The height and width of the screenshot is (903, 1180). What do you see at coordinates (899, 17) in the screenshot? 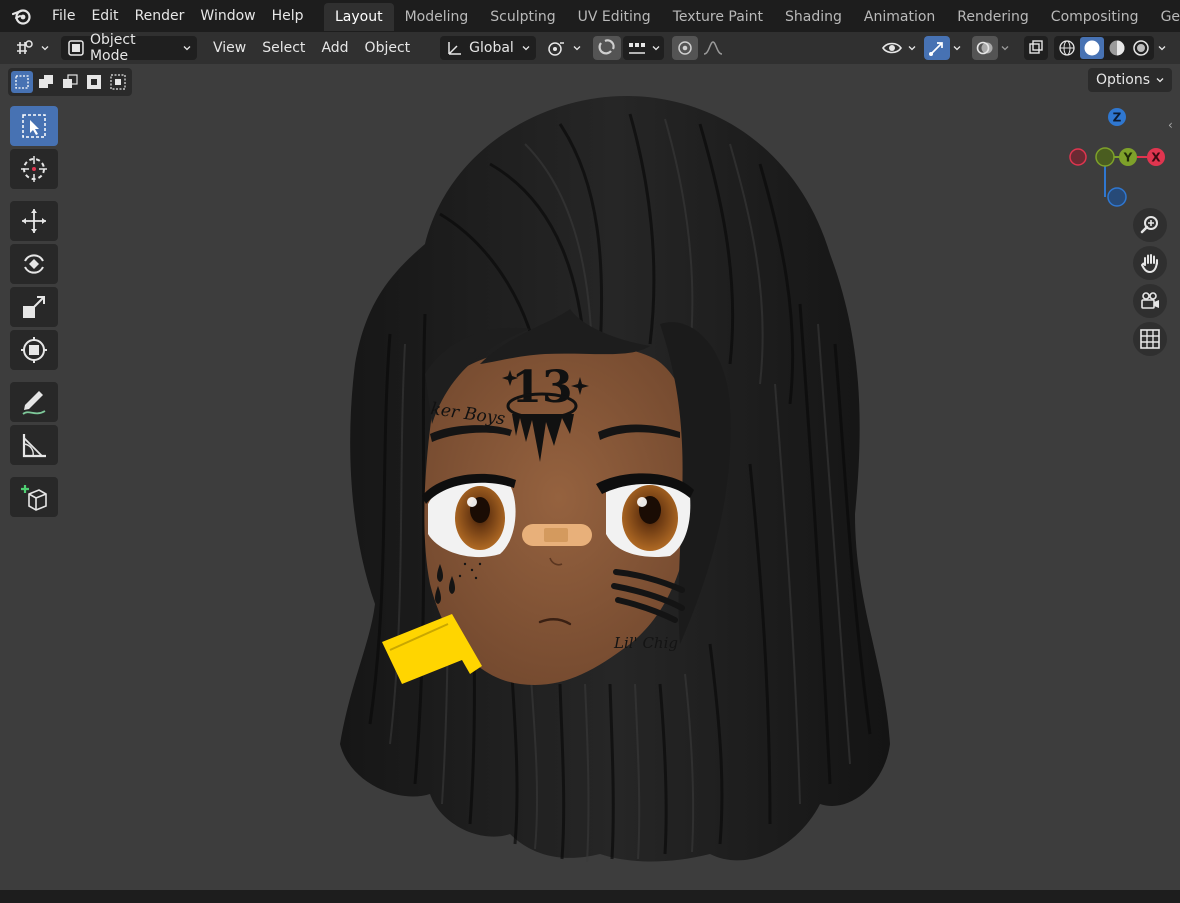
I see `tab-animation: Animation` at bounding box center [899, 17].